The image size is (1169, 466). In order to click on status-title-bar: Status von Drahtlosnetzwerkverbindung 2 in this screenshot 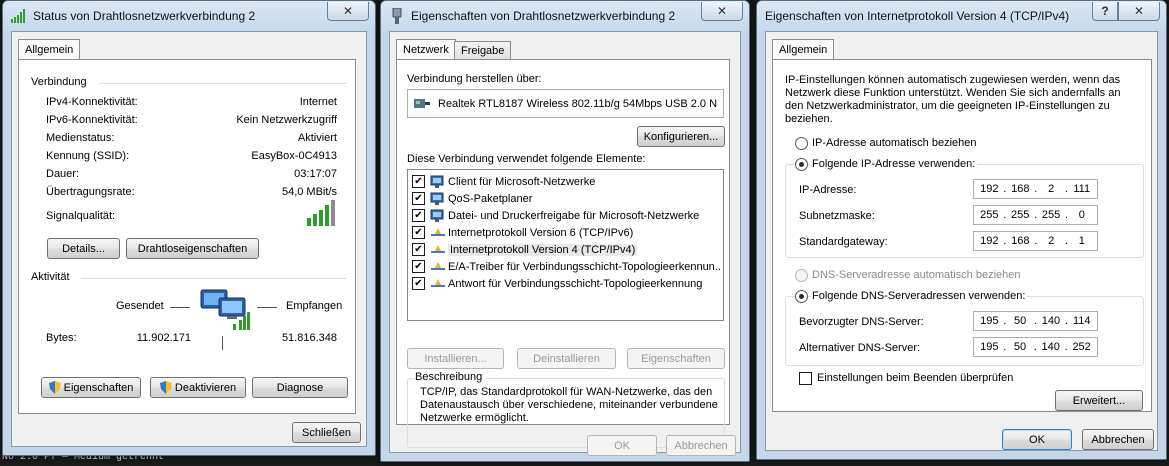, I will do `click(189, 16)`.